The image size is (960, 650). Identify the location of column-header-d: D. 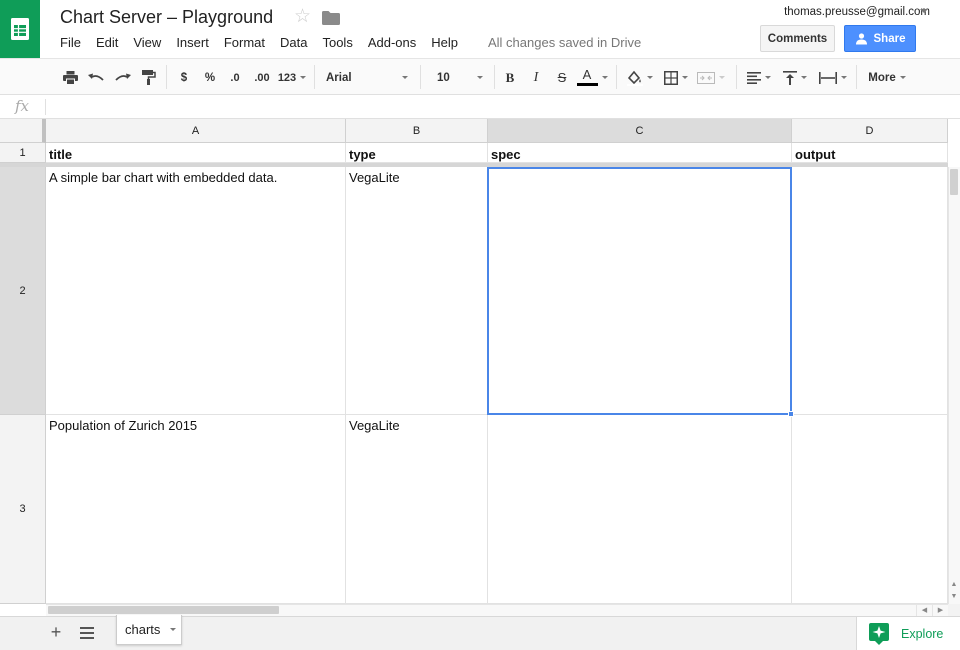
(870, 131).